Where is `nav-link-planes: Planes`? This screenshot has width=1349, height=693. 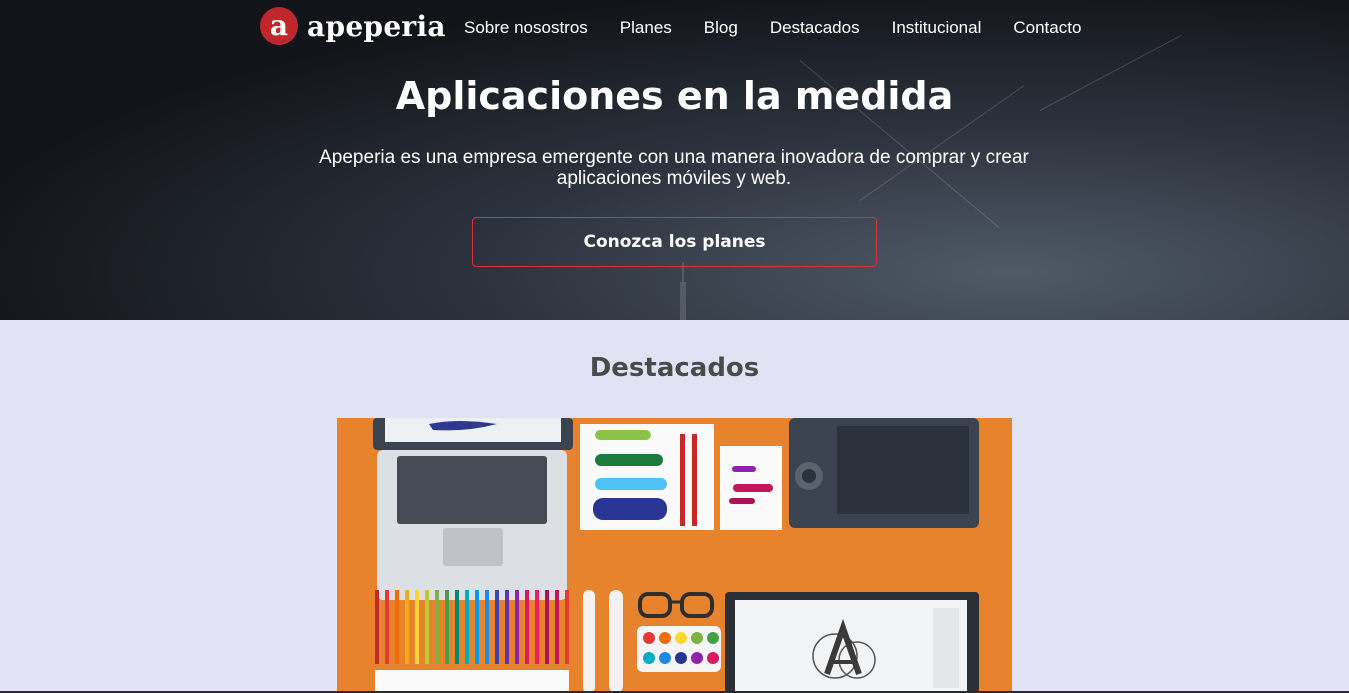 nav-link-planes: Planes is located at coordinates (646, 28).